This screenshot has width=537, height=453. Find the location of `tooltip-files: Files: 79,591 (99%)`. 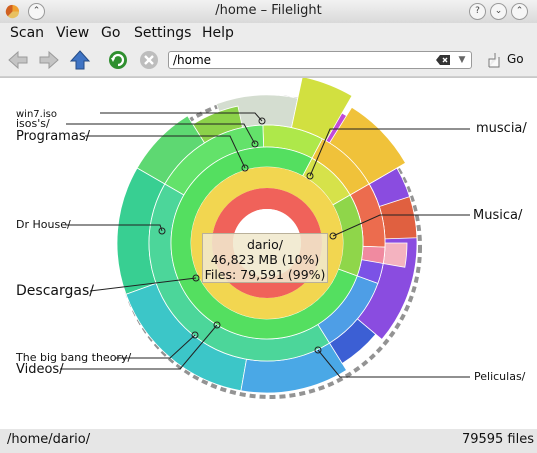

tooltip-files: Files: 79,591 (99%) is located at coordinates (265, 274).